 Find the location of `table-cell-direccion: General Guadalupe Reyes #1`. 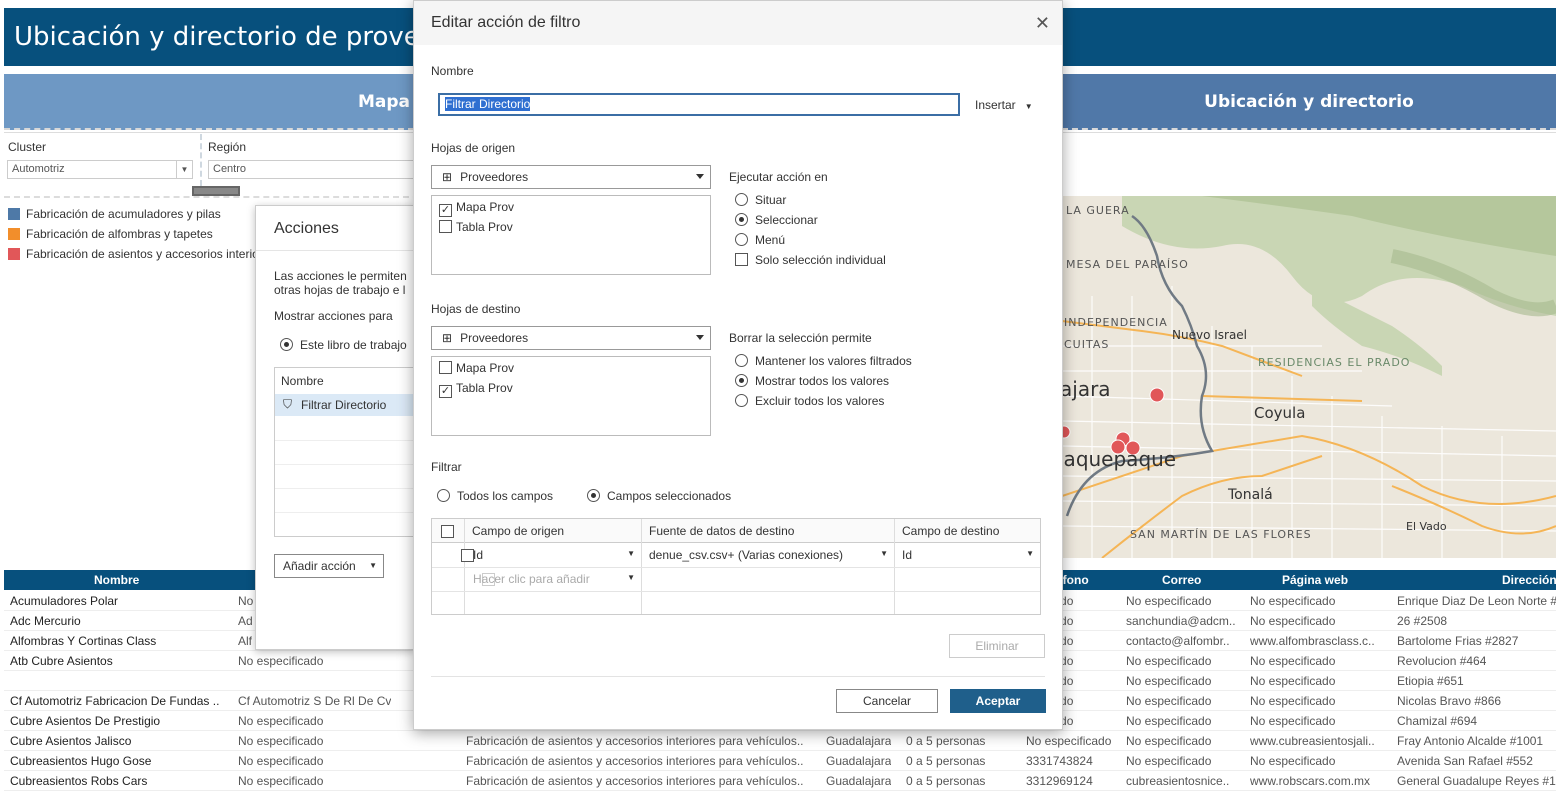

table-cell-direccion: General Guadalupe Reyes #1 is located at coordinates (1476, 781).